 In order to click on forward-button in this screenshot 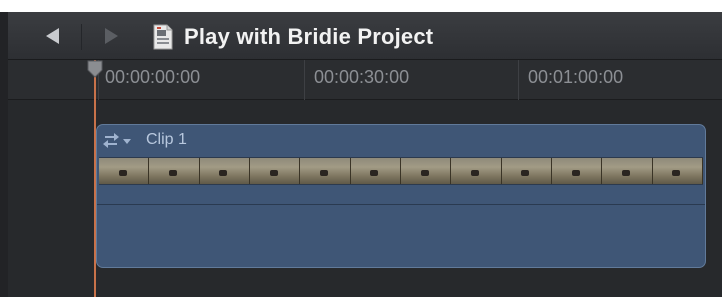, I will do `click(112, 36)`.